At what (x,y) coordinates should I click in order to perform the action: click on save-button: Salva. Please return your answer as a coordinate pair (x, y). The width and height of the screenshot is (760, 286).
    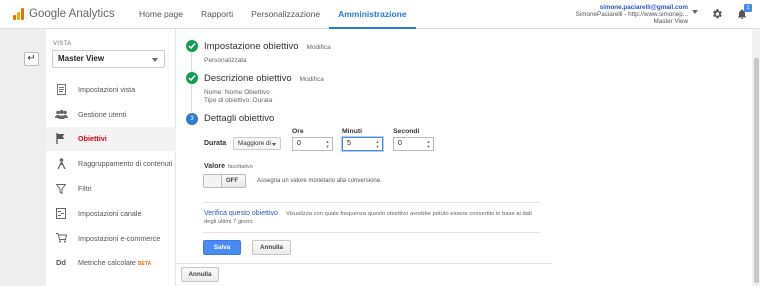
    Looking at the image, I should click on (222, 247).